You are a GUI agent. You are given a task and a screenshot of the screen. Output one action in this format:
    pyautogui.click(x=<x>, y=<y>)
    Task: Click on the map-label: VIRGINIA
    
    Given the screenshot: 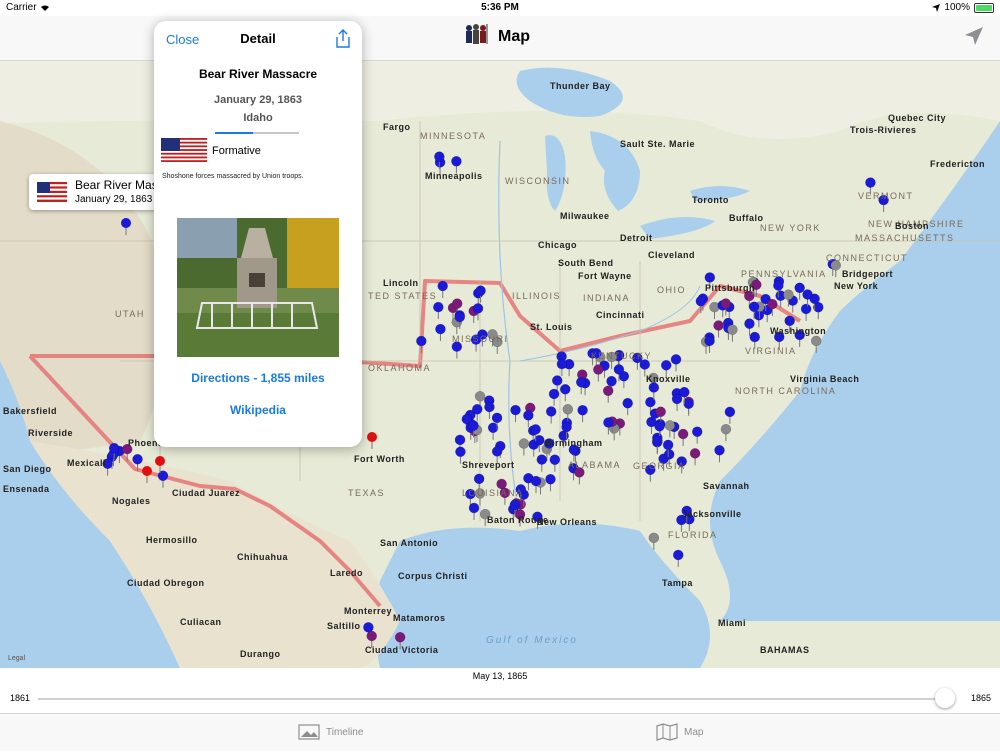 What is the action you would take?
    pyautogui.click(x=771, y=351)
    